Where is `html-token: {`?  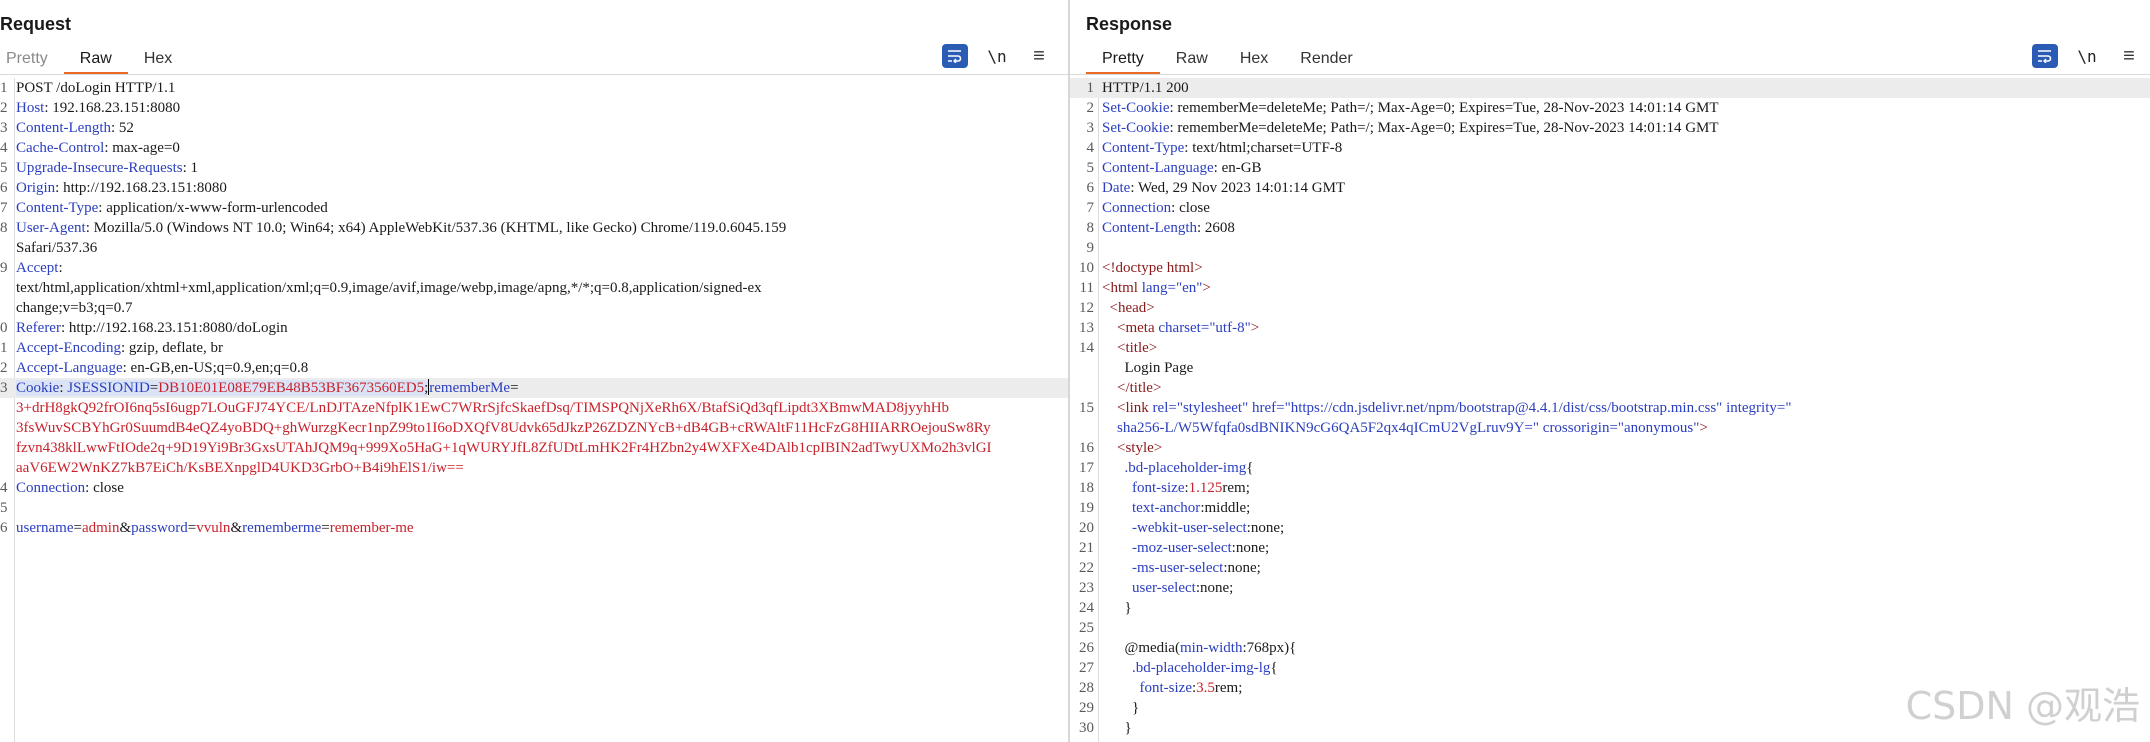
html-token: { is located at coordinates (1250, 468).